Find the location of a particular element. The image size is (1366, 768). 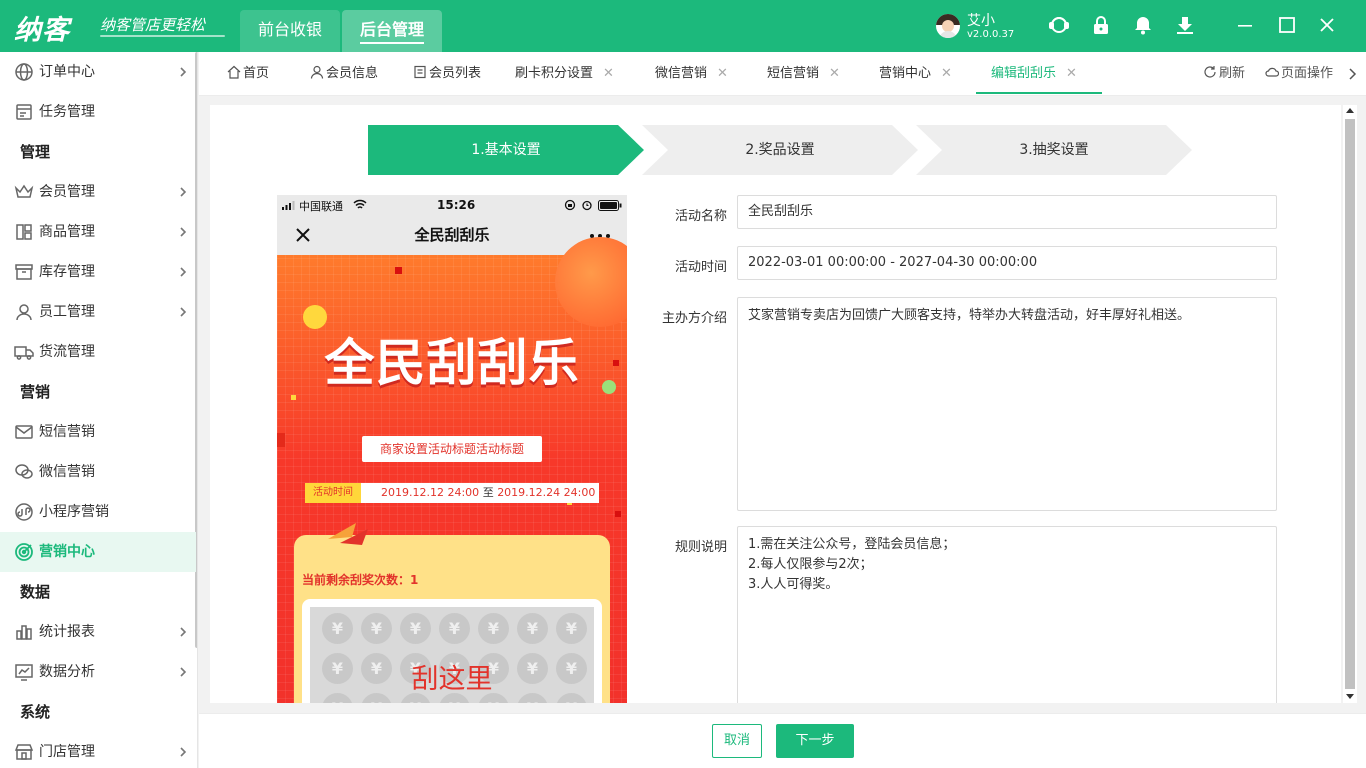

tab-member-info: 会员信息 is located at coordinates (344, 74).